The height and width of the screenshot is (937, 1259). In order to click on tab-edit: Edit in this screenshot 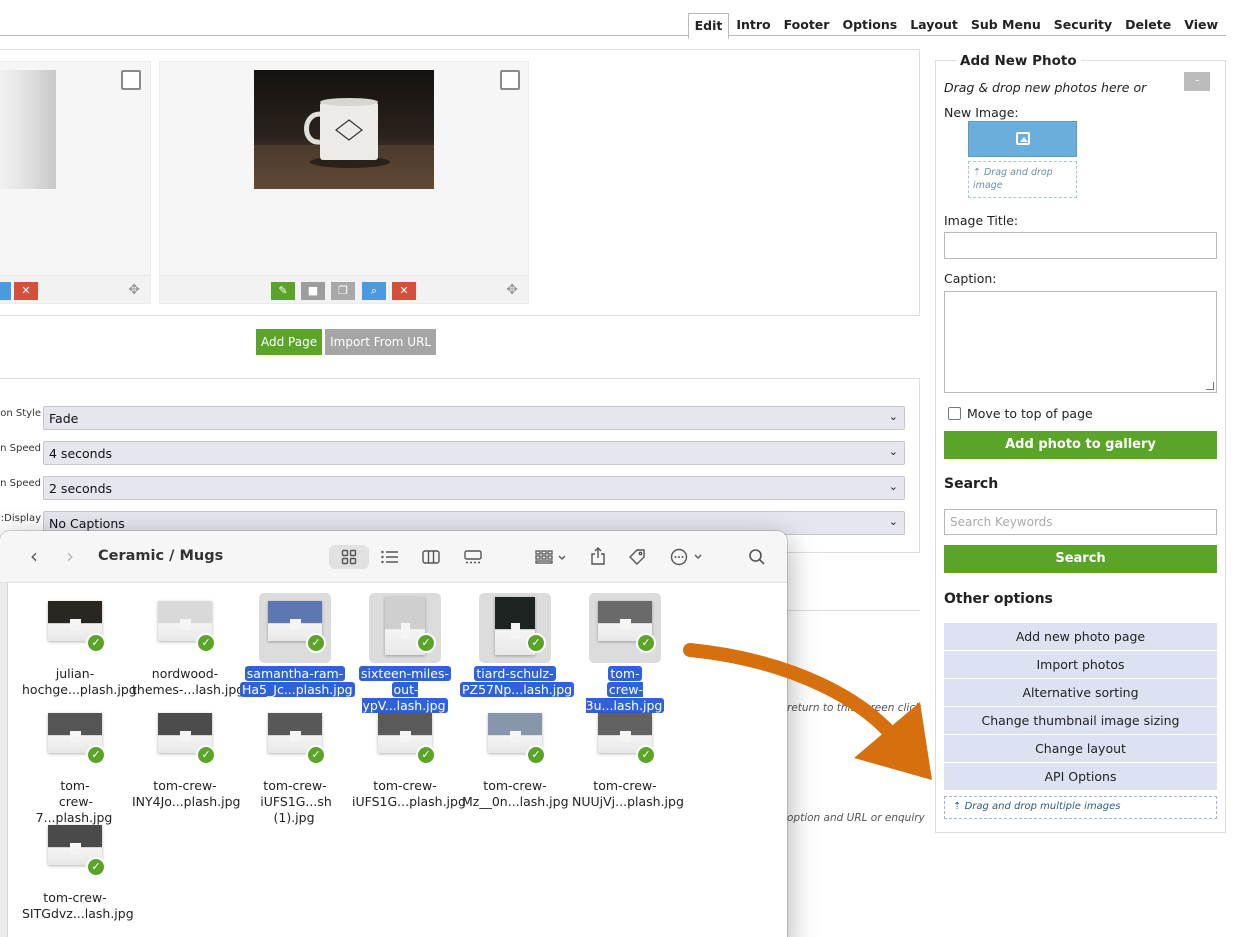, I will do `click(708, 26)`.